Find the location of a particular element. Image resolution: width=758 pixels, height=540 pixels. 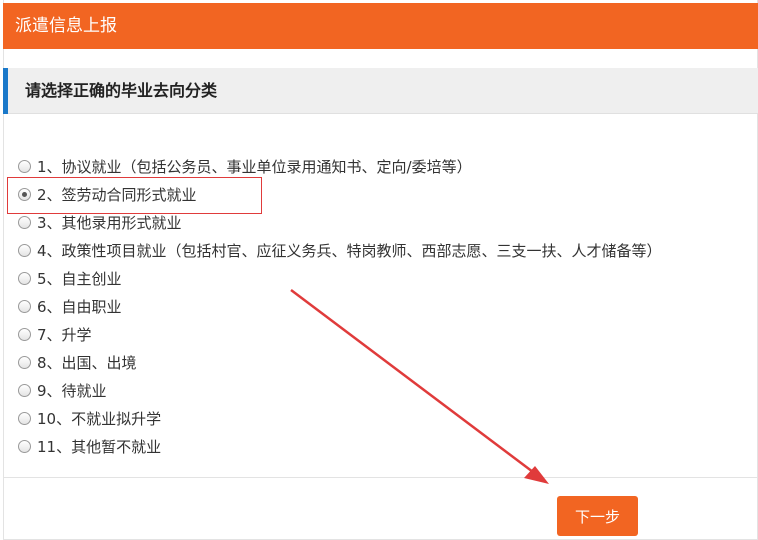

option-1-label: 1、协议就业（包括公务员、事业单位录用通知书、定向/委培等） is located at coordinates (254, 166).